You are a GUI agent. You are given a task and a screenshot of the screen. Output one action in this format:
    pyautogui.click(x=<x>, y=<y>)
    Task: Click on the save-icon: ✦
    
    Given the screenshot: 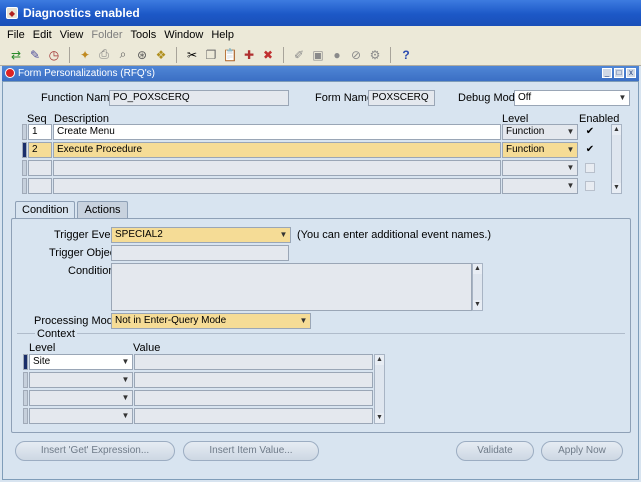 What is the action you would take?
    pyautogui.click(x=85, y=55)
    